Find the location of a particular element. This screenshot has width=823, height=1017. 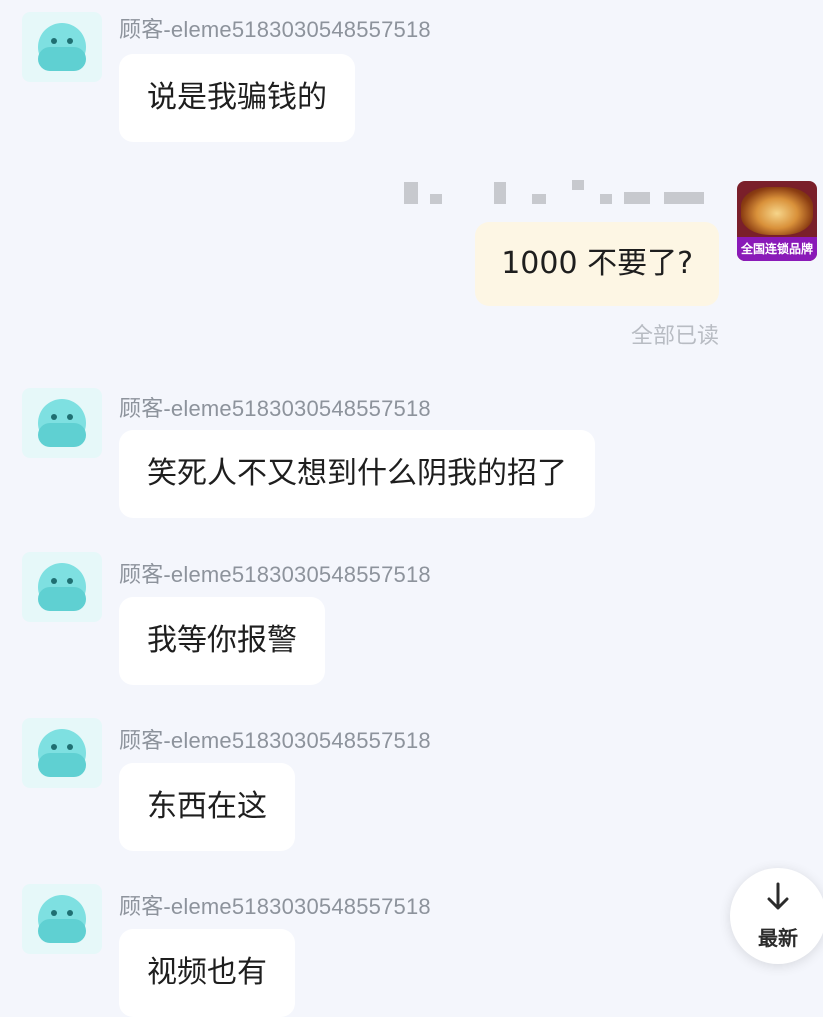

message-bubble: 1000 不要了? is located at coordinates (597, 264).